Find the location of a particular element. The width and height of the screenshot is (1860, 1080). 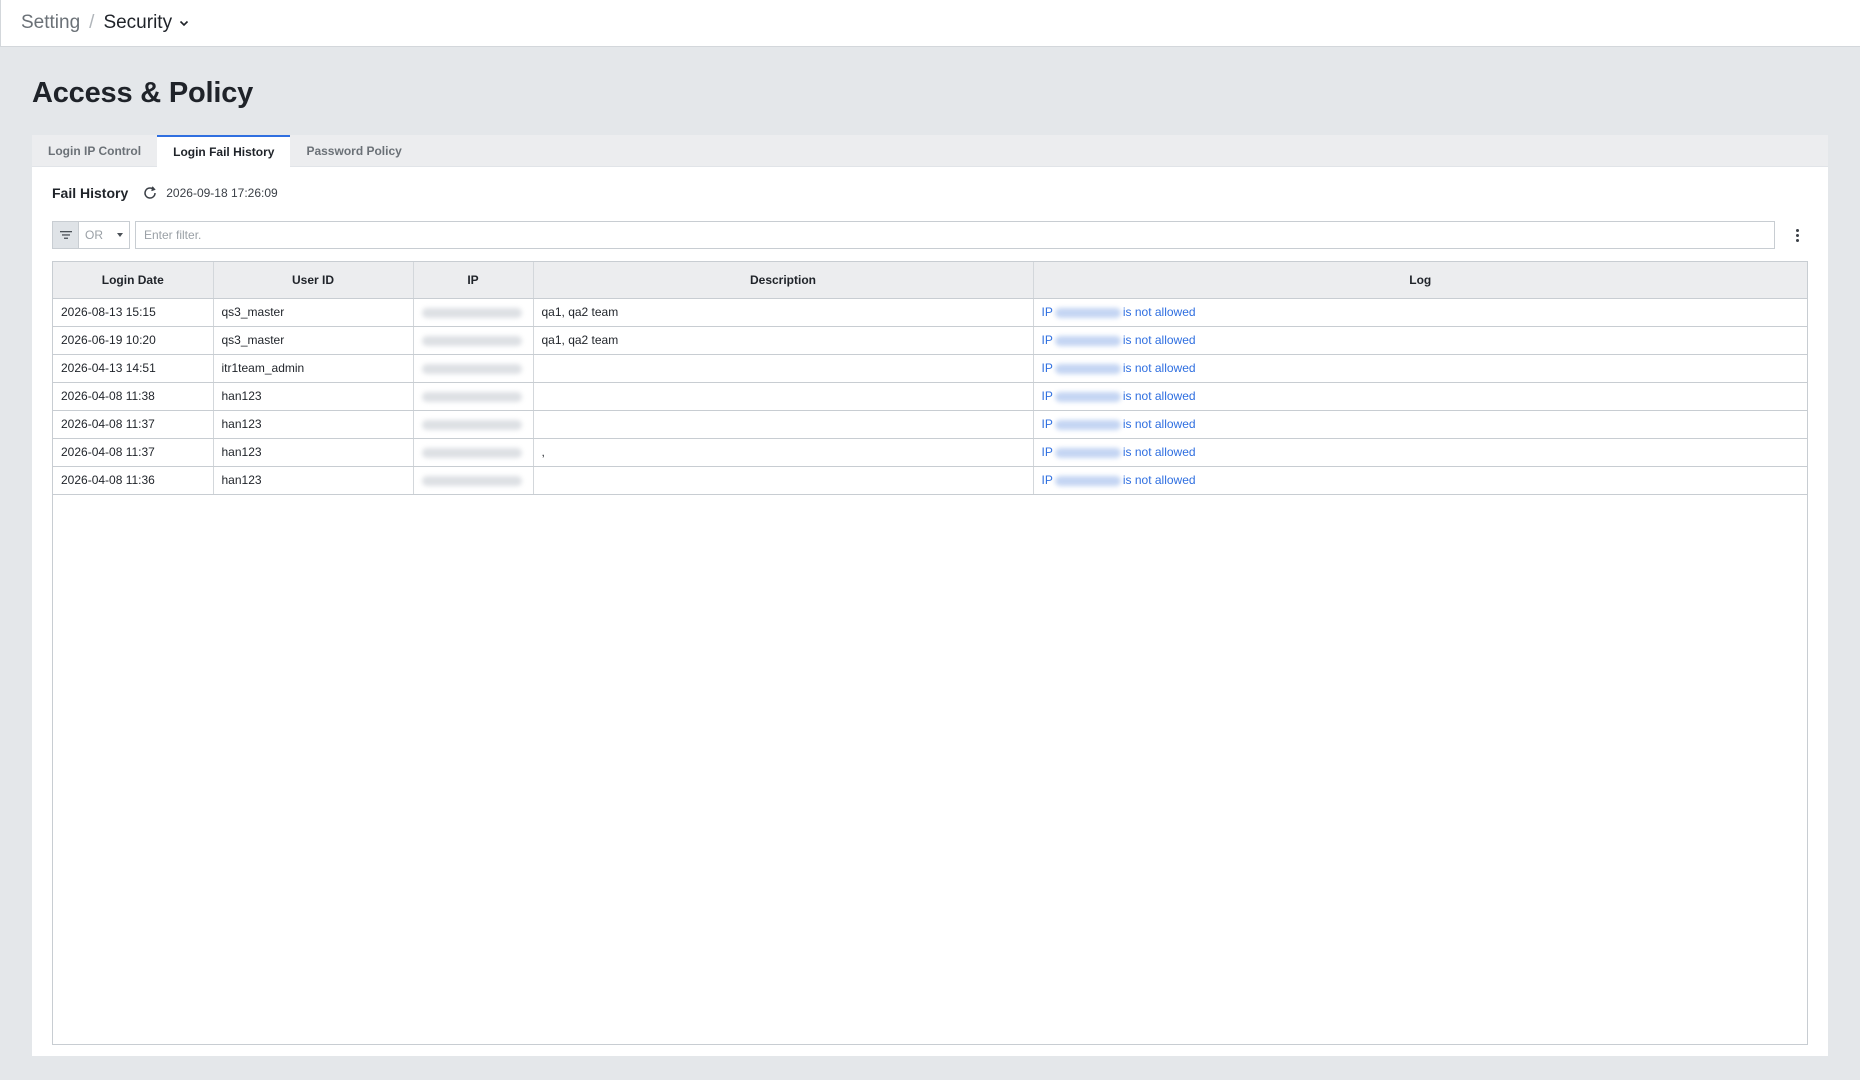

cell-login-date: 2026-06-19 10:20 is located at coordinates (133, 340).